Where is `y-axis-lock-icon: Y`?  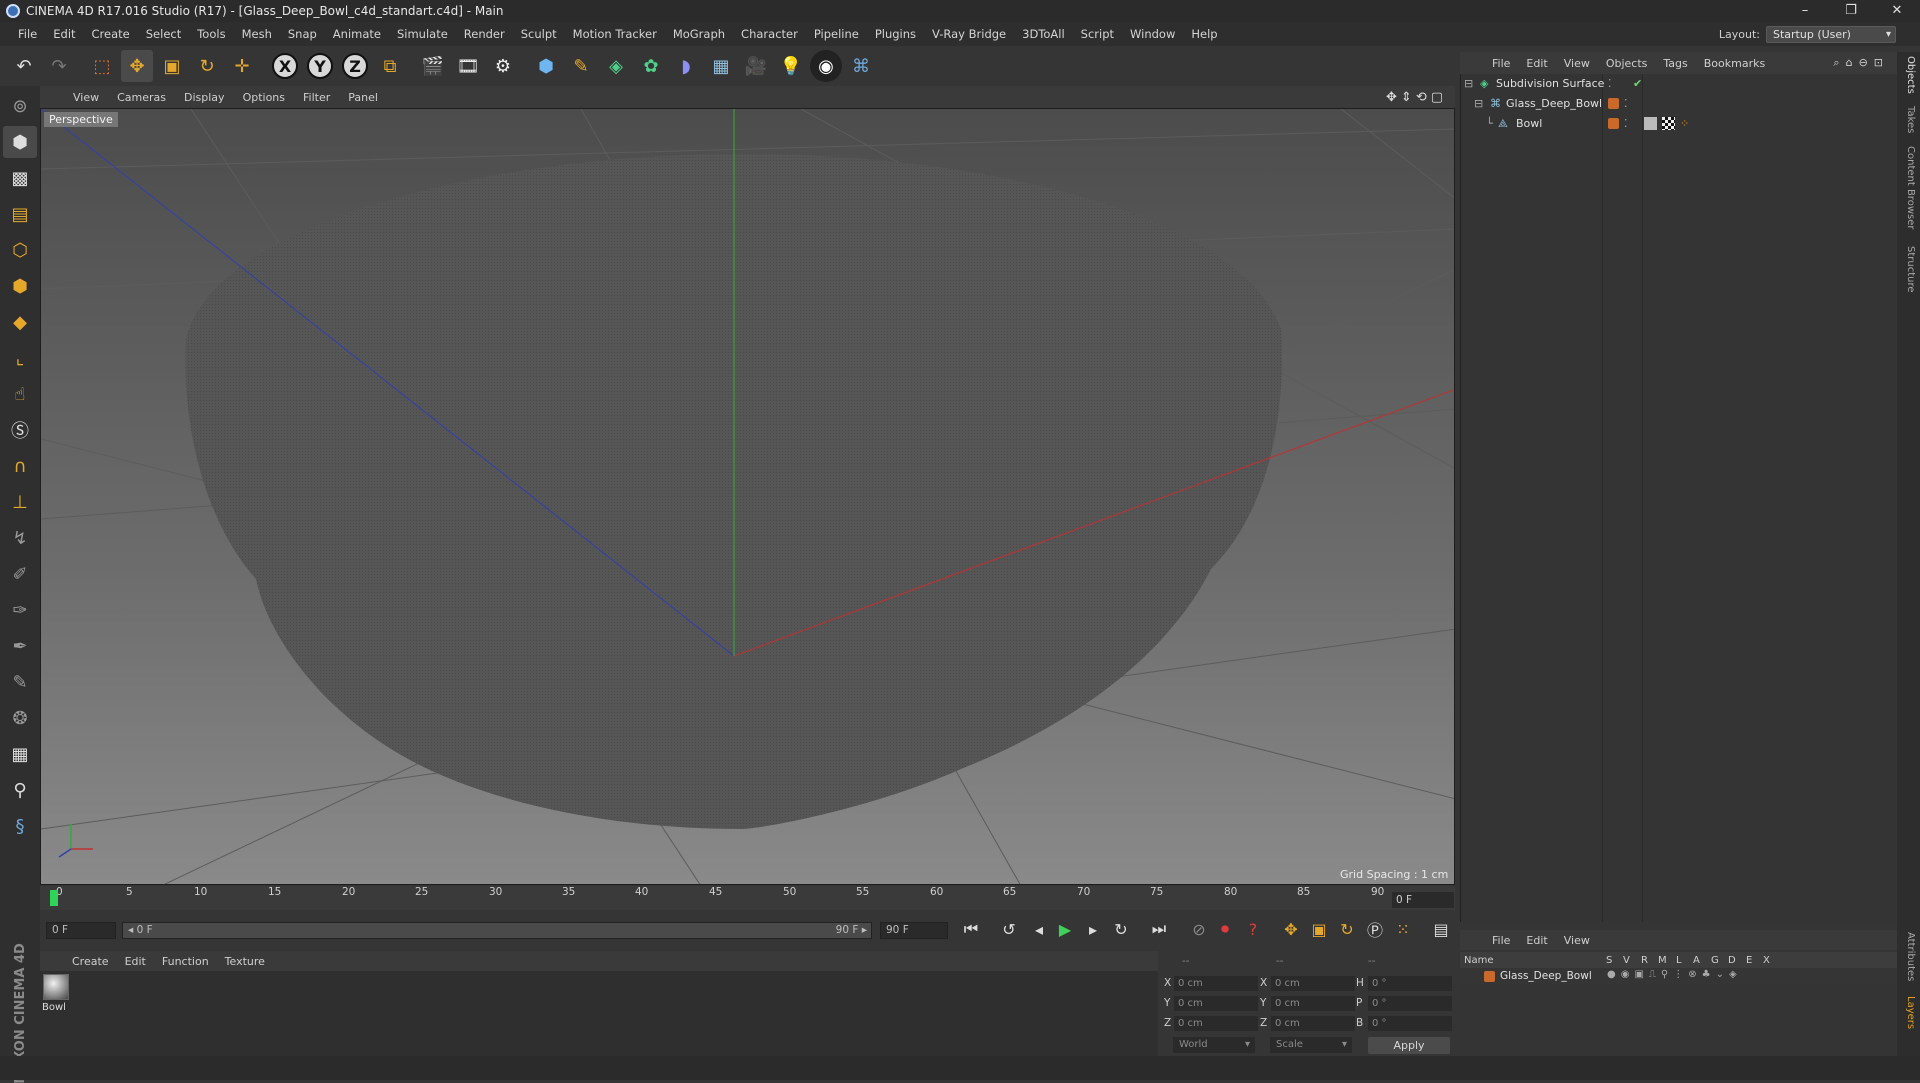
y-axis-lock-icon: Y is located at coordinates (320, 66).